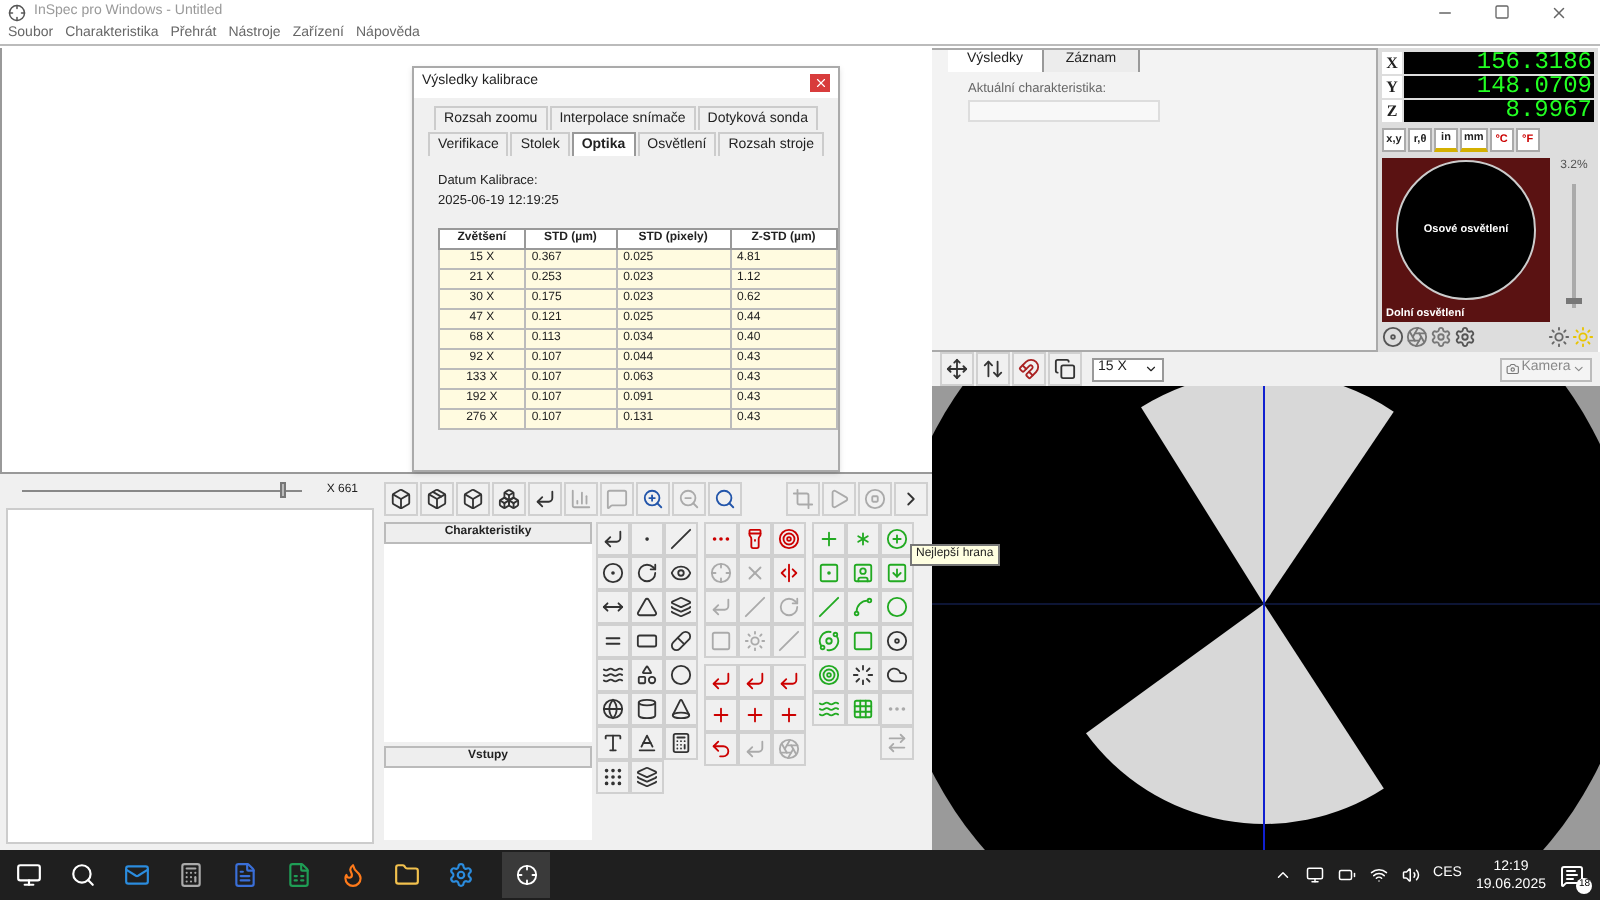 Image resolution: width=1600 pixels, height=900 pixels. What do you see at coordinates (1392, 111) in the screenshot?
I see `axis-label: Z` at bounding box center [1392, 111].